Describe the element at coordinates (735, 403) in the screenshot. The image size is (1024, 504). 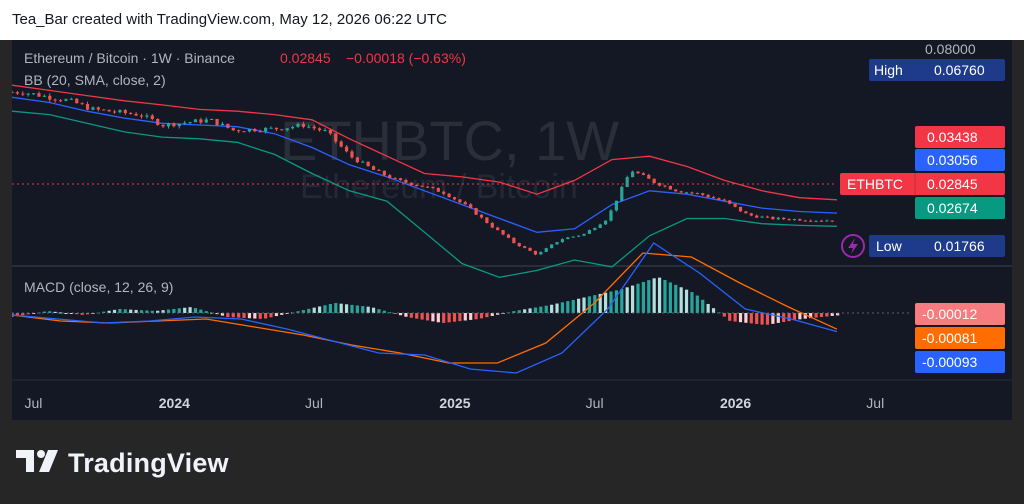
I see `time-axis-label: 2026` at that location.